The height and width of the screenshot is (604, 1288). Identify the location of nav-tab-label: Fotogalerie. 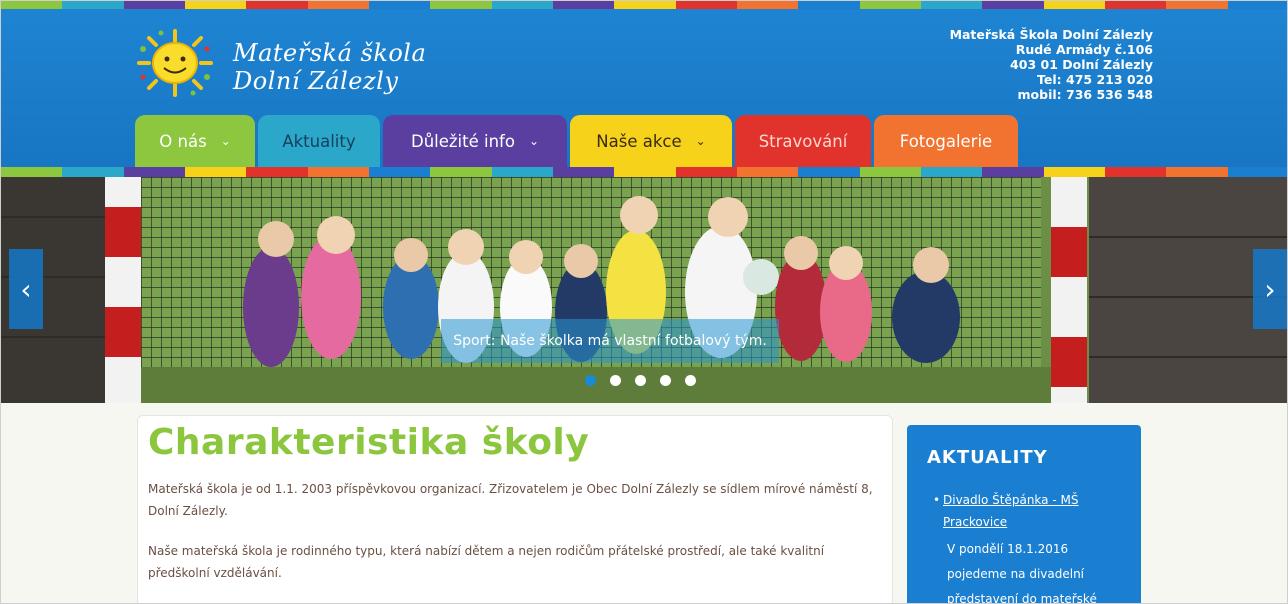
(946, 141).